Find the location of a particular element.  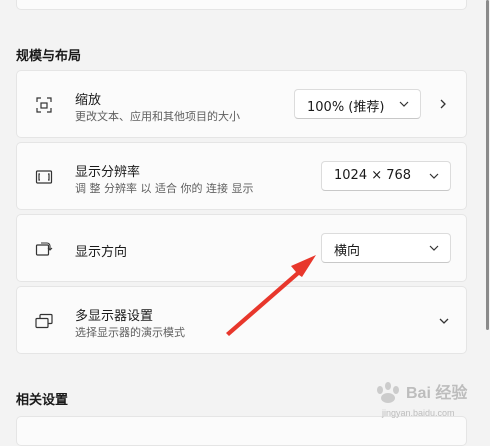

multi-display-title: 多显示器设置 is located at coordinates (114, 316).